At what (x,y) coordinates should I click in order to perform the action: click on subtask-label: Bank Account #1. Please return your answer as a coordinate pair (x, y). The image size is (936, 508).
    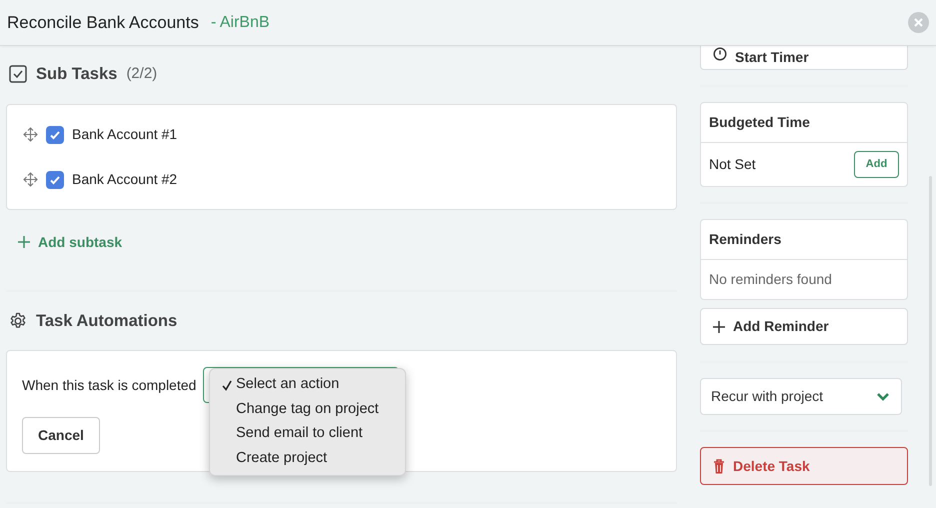
    Looking at the image, I should click on (125, 134).